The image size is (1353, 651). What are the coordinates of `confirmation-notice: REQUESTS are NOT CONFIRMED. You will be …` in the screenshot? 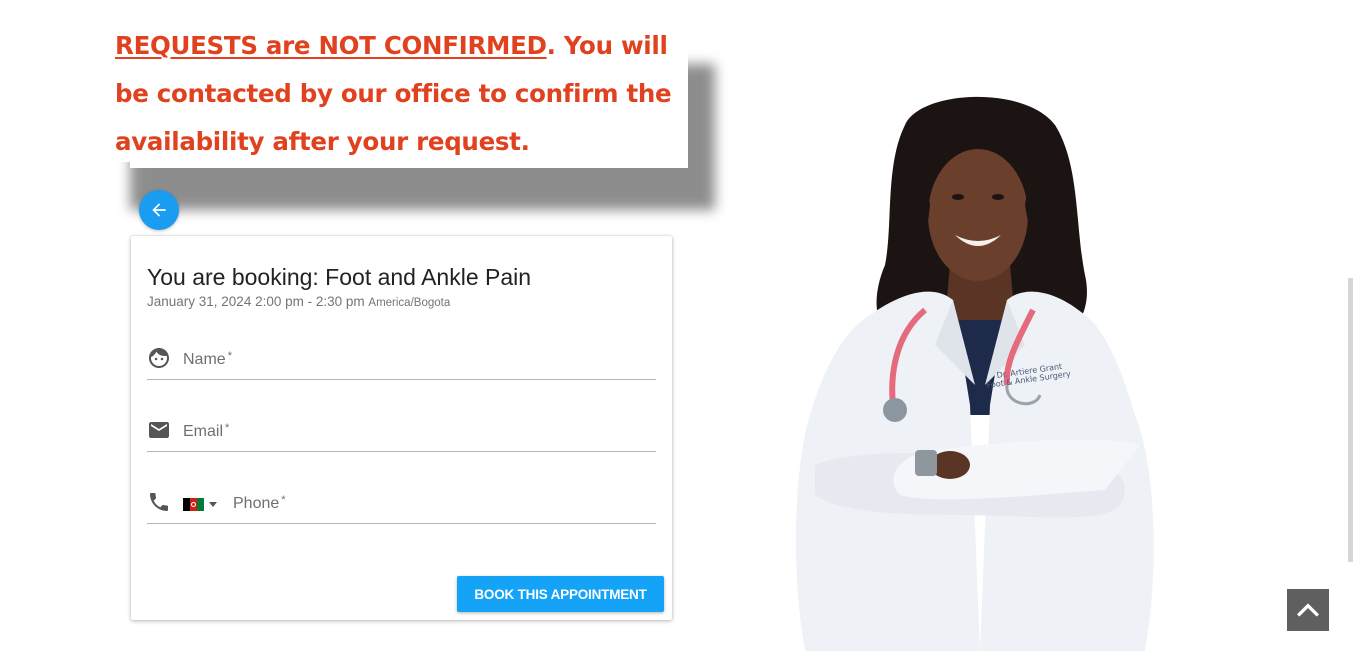 It's located at (398, 87).